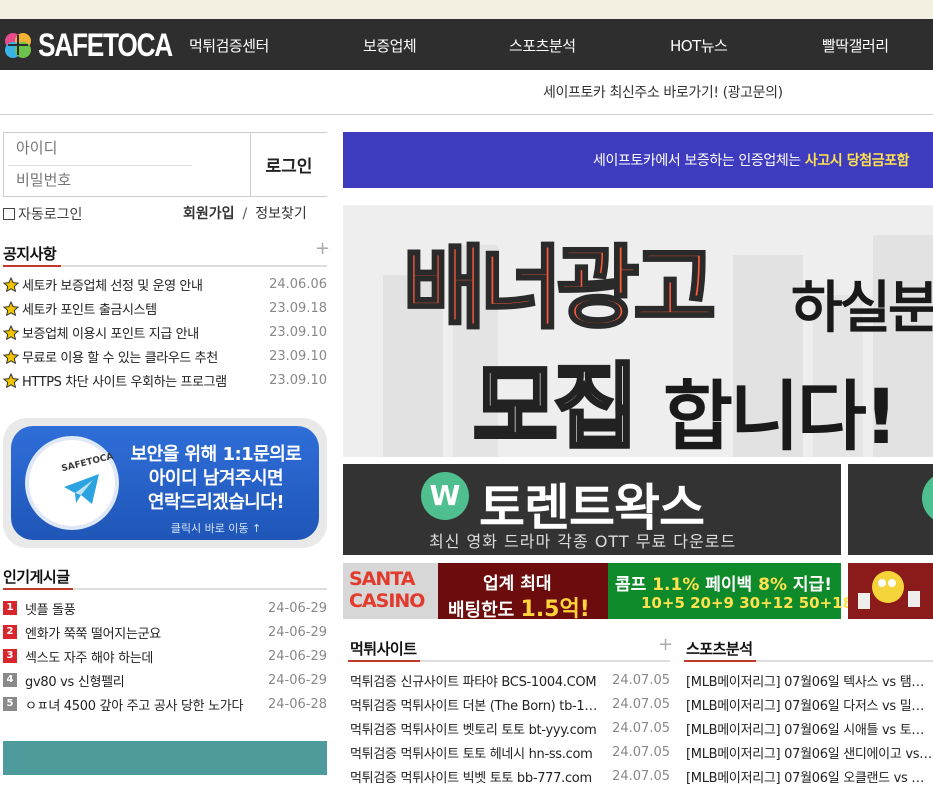 This screenshot has height=788, width=933. I want to click on popular-date: 24-06-28, so click(297, 704).